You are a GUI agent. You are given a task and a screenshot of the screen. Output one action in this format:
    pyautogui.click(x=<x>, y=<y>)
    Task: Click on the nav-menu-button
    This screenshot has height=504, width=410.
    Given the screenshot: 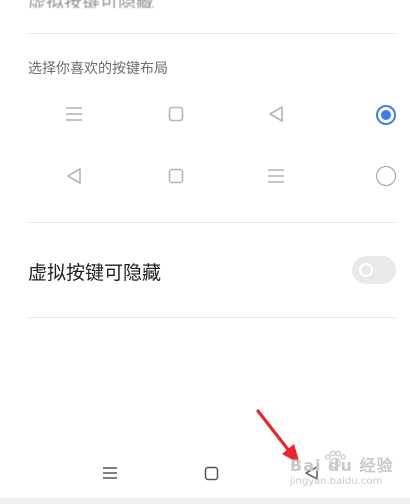 What is the action you would take?
    pyautogui.click(x=110, y=473)
    